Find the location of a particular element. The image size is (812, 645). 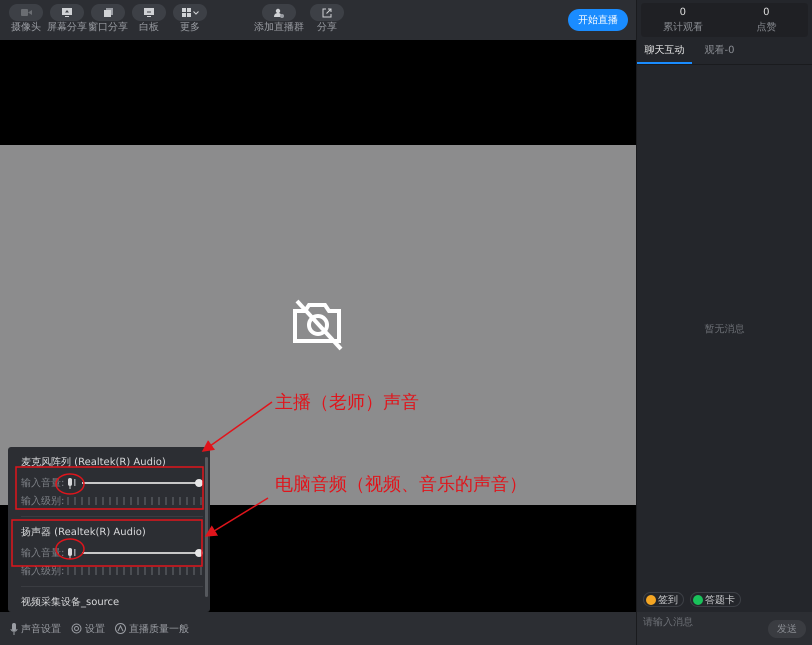

stat-label: 点赞 is located at coordinates (766, 27).